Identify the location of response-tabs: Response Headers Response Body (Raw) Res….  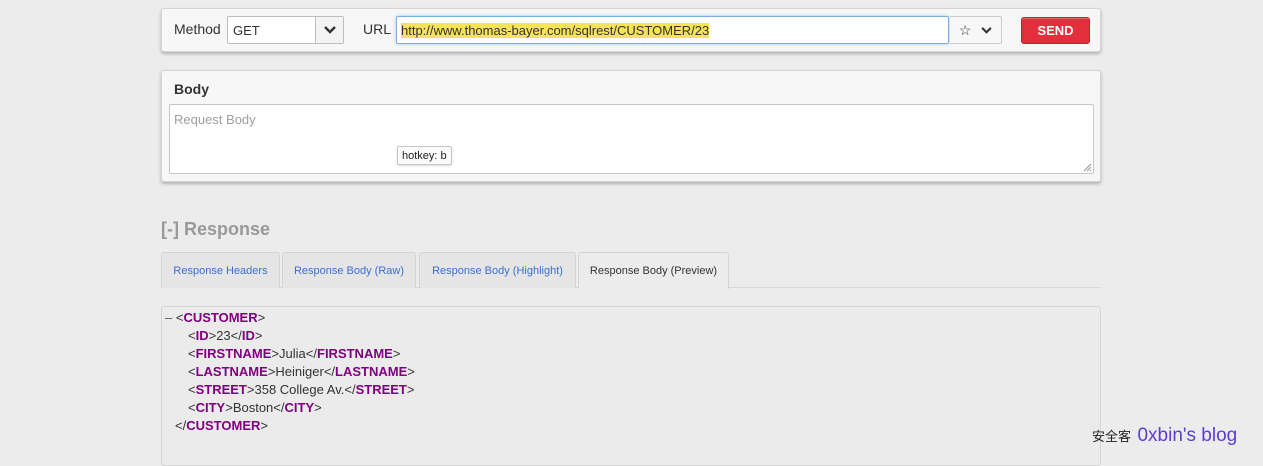
(631, 270).